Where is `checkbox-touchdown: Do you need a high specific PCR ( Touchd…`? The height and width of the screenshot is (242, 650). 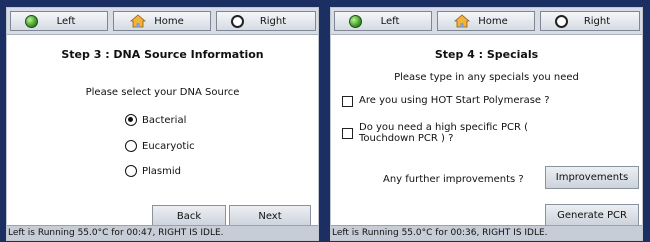
checkbox-touchdown: Do you need a high specific PCR ( Touchd… is located at coordinates (435, 133).